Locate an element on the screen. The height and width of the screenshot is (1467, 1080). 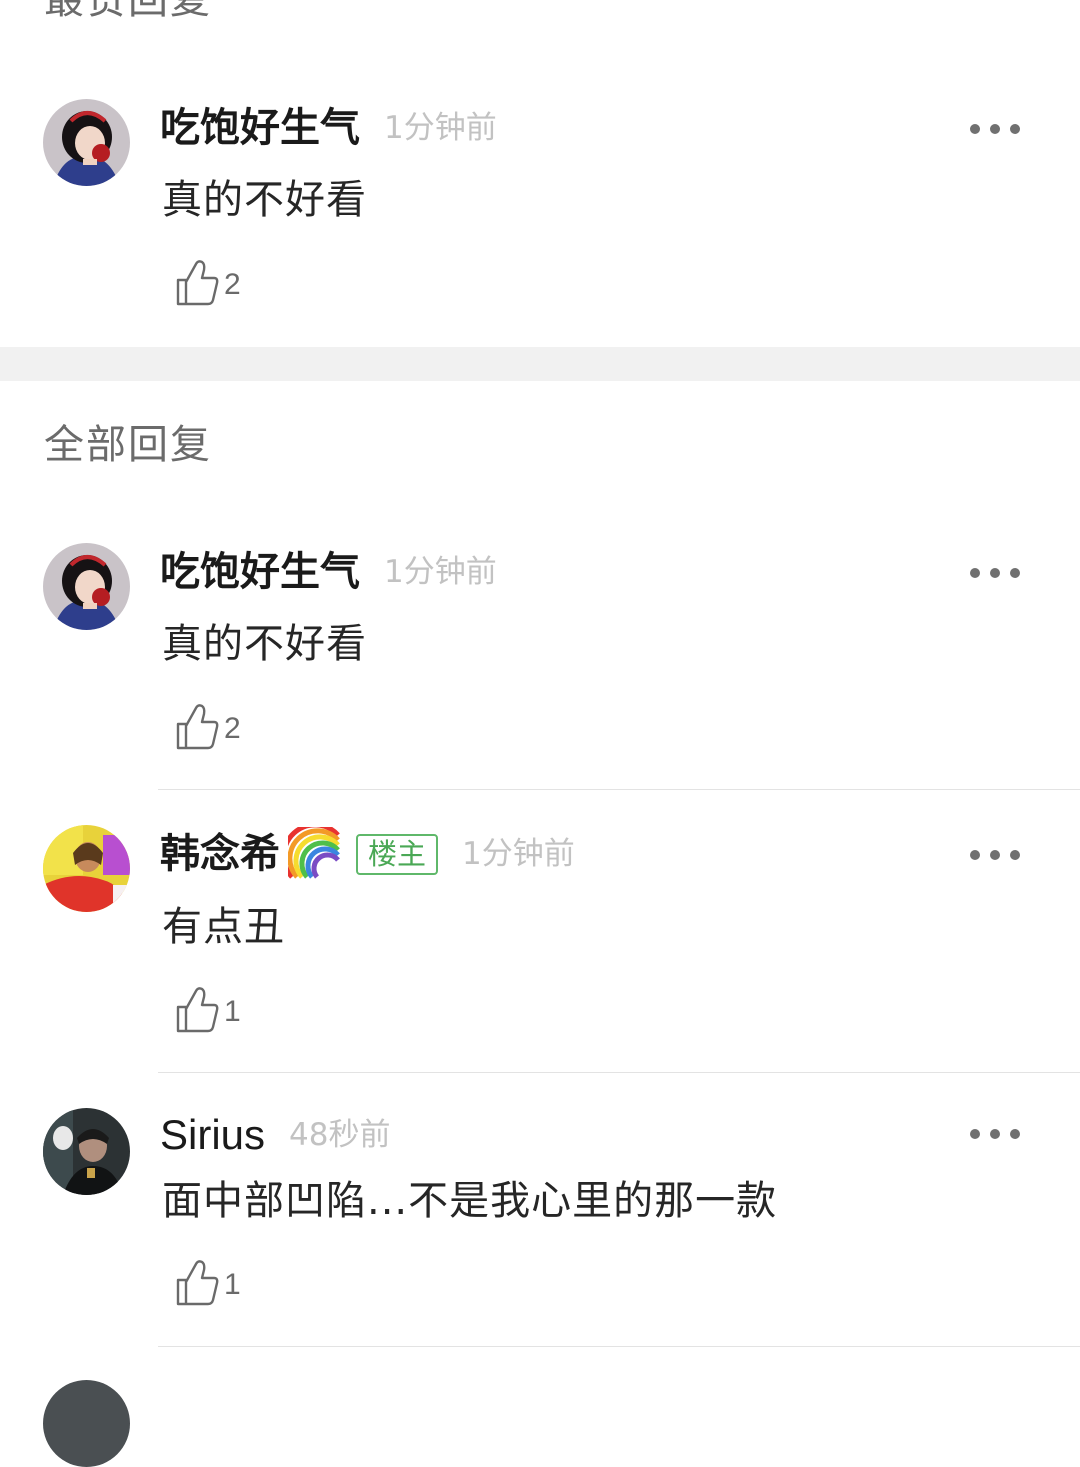
rainbow-emoji-icon is located at coordinates (311, 851).